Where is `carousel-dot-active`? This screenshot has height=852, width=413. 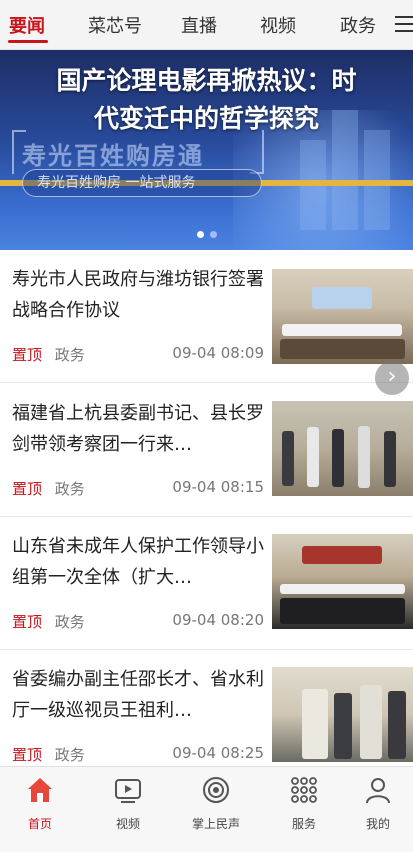 carousel-dot-active is located at coordinates (200, 234).